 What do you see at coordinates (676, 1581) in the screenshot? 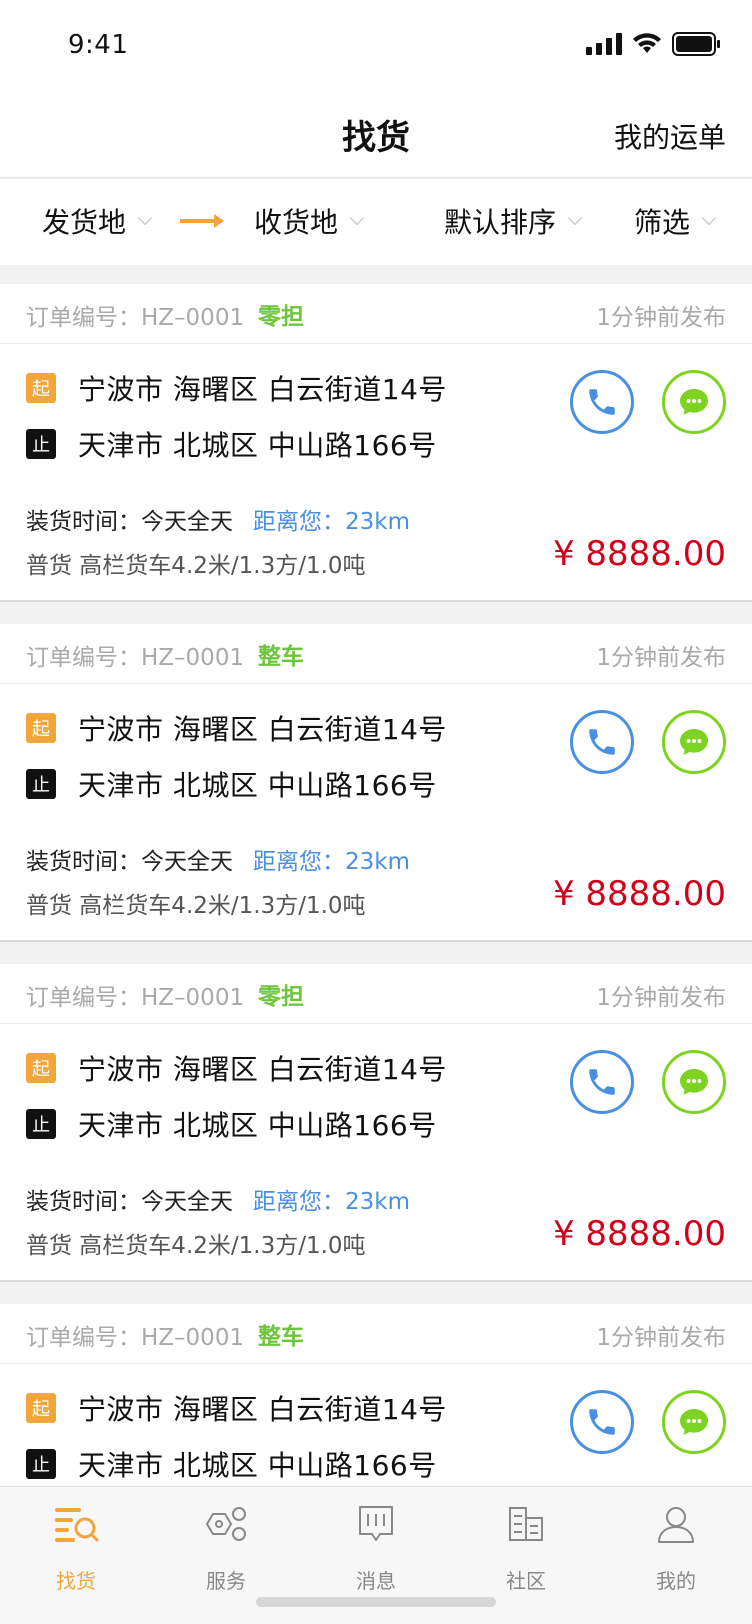
I see `tab-label: 我的` at bounding box center [676, 1581].